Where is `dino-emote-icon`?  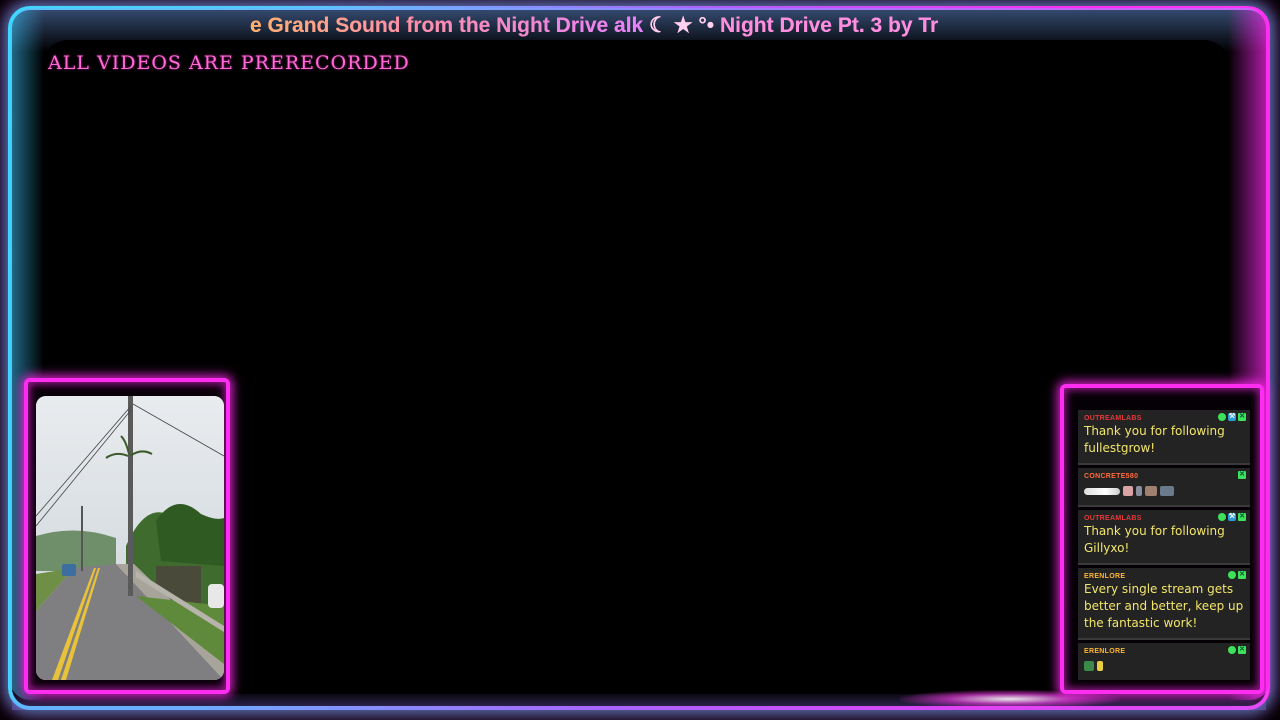
dino-emote-icon is located at coordinates (1102, 491).